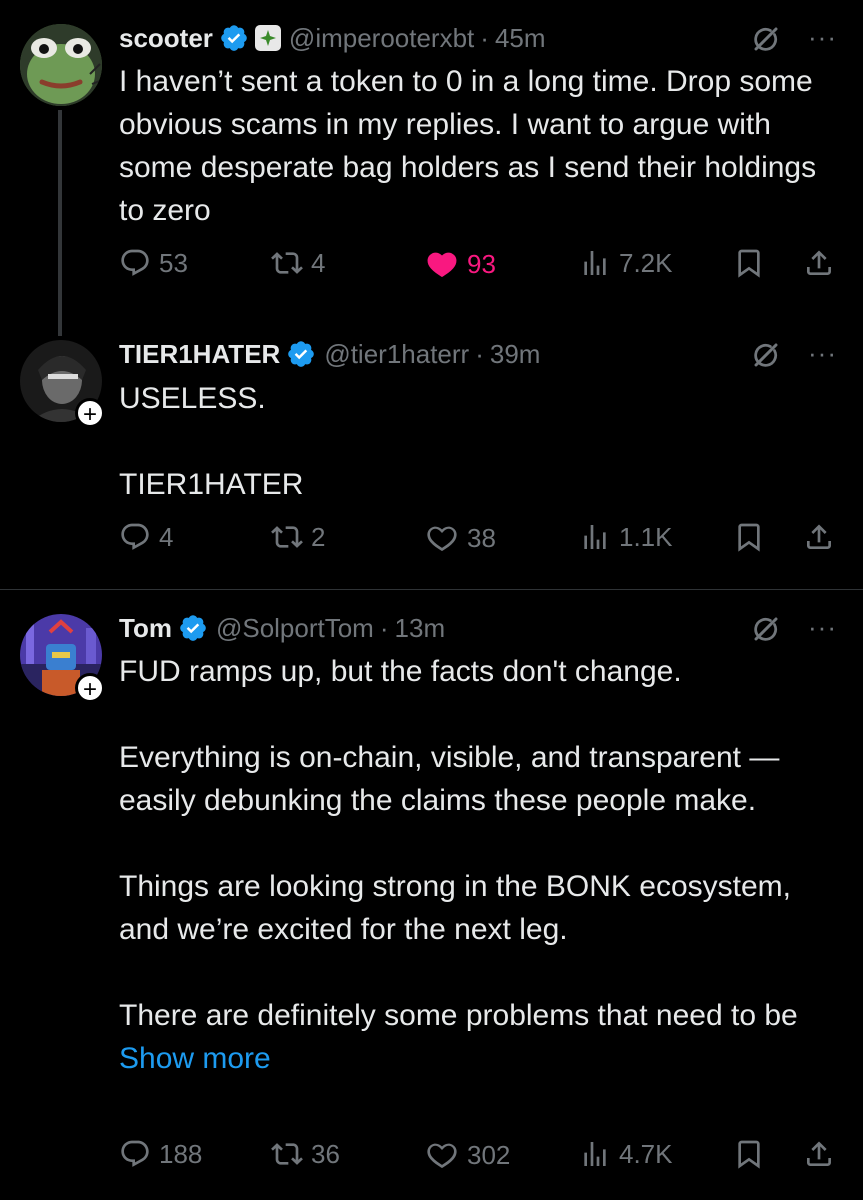 This screenshot has width=863, height=1200. Describe the element at coordinates (90, 688) in the screenshot. I see `follow-plus-icon: +` at that location.